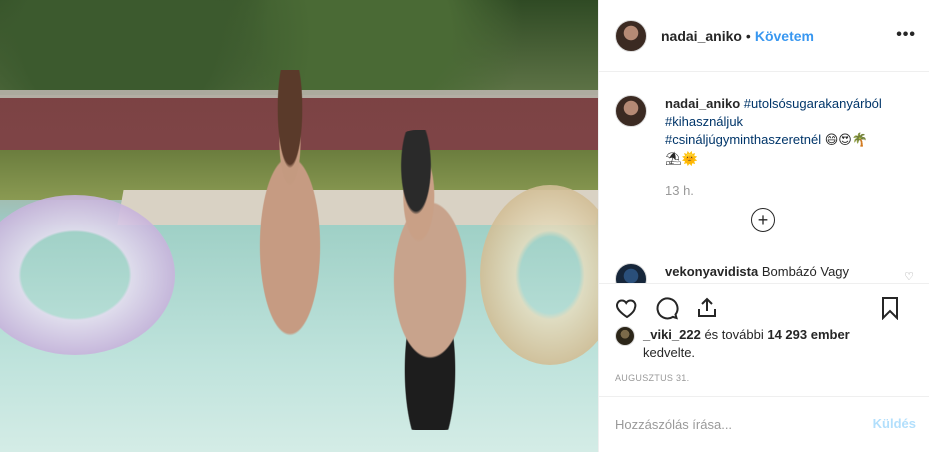  I want to click on comment-input, so click(735, 424).